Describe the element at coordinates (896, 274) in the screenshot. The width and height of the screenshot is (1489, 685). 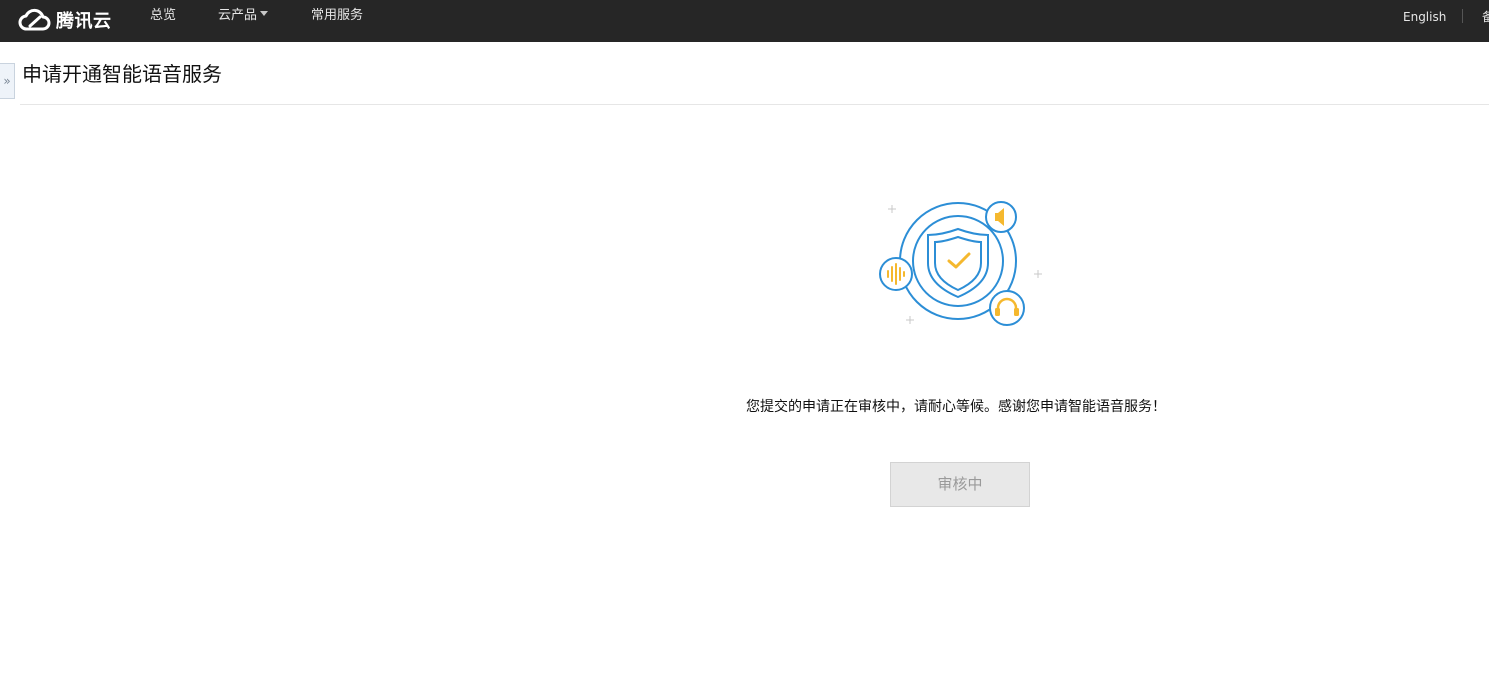
I see `waveform-icon` at that location.